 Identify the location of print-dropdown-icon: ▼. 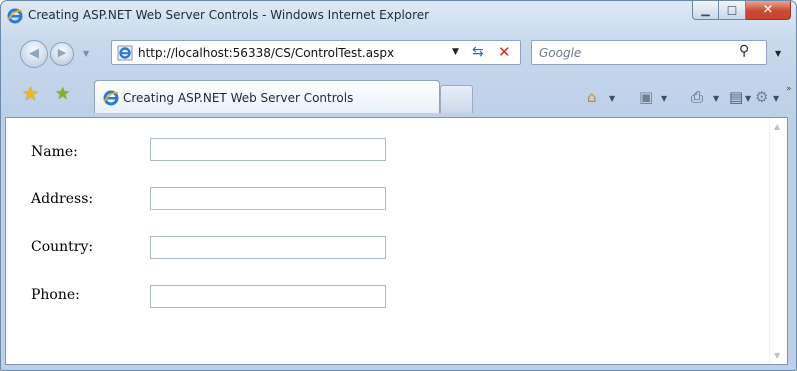
(716, 98).